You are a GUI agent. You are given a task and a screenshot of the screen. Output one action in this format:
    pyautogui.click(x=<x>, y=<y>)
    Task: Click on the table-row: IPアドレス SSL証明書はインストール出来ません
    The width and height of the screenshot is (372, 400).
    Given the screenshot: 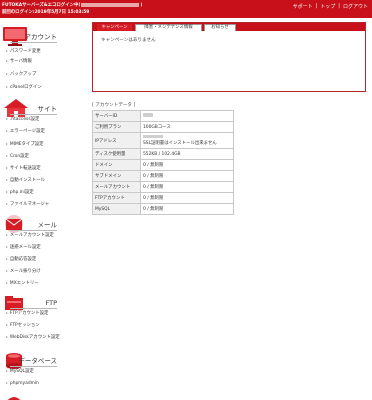 What is the action you would take?
    pyautogui.click(x=163, y=140)
    